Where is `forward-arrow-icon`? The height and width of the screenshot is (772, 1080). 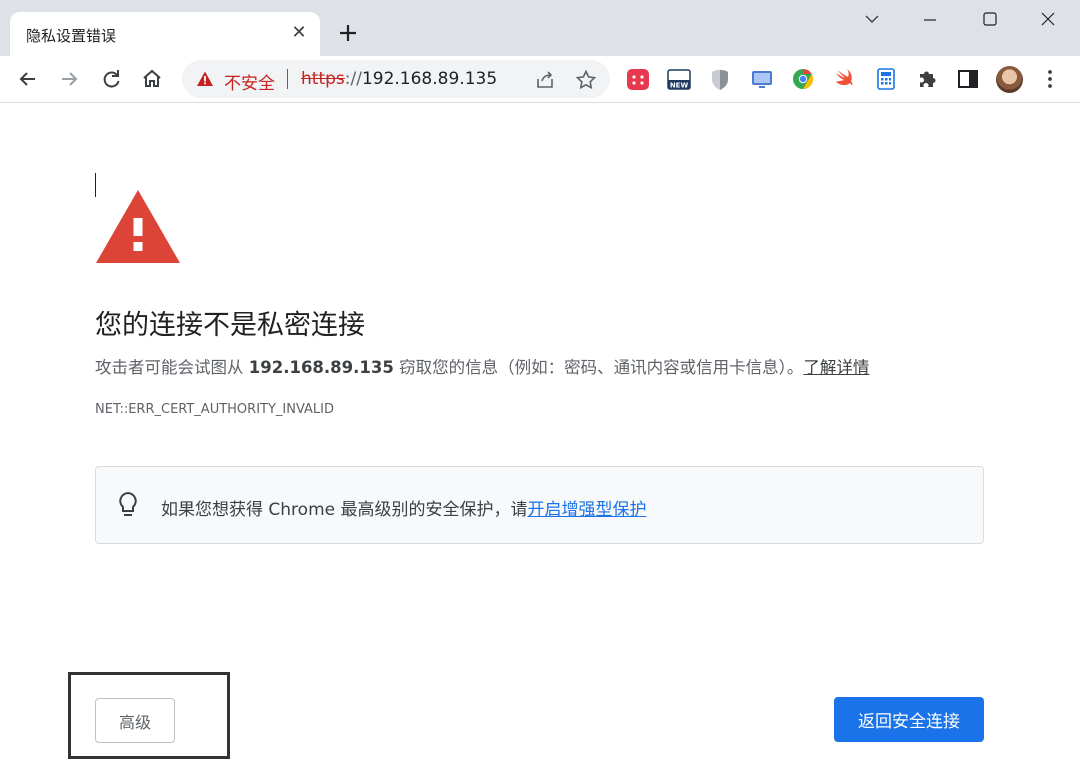 forward-arrow-icon is located at coordinates (69, 79).